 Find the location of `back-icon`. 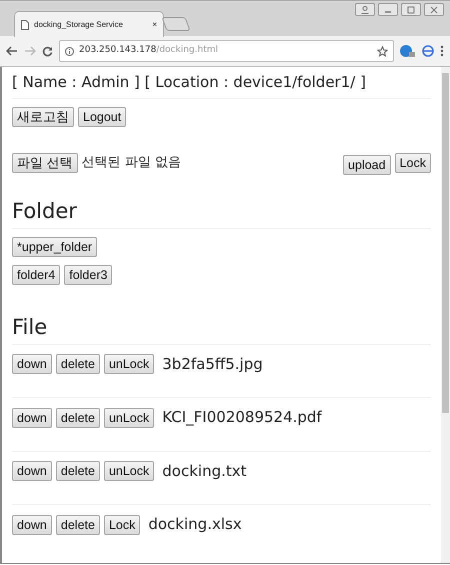

back-icon is located at coordinates (12, 51).